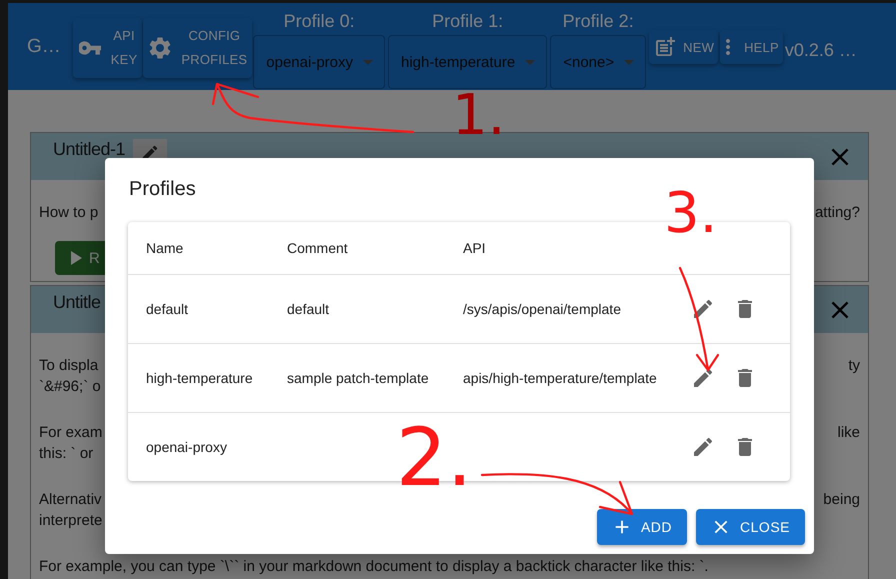  What do you see at coordinates (665, 47) in the screenshot?
I see `document-plus-icon` at bounding box center [665, 47].